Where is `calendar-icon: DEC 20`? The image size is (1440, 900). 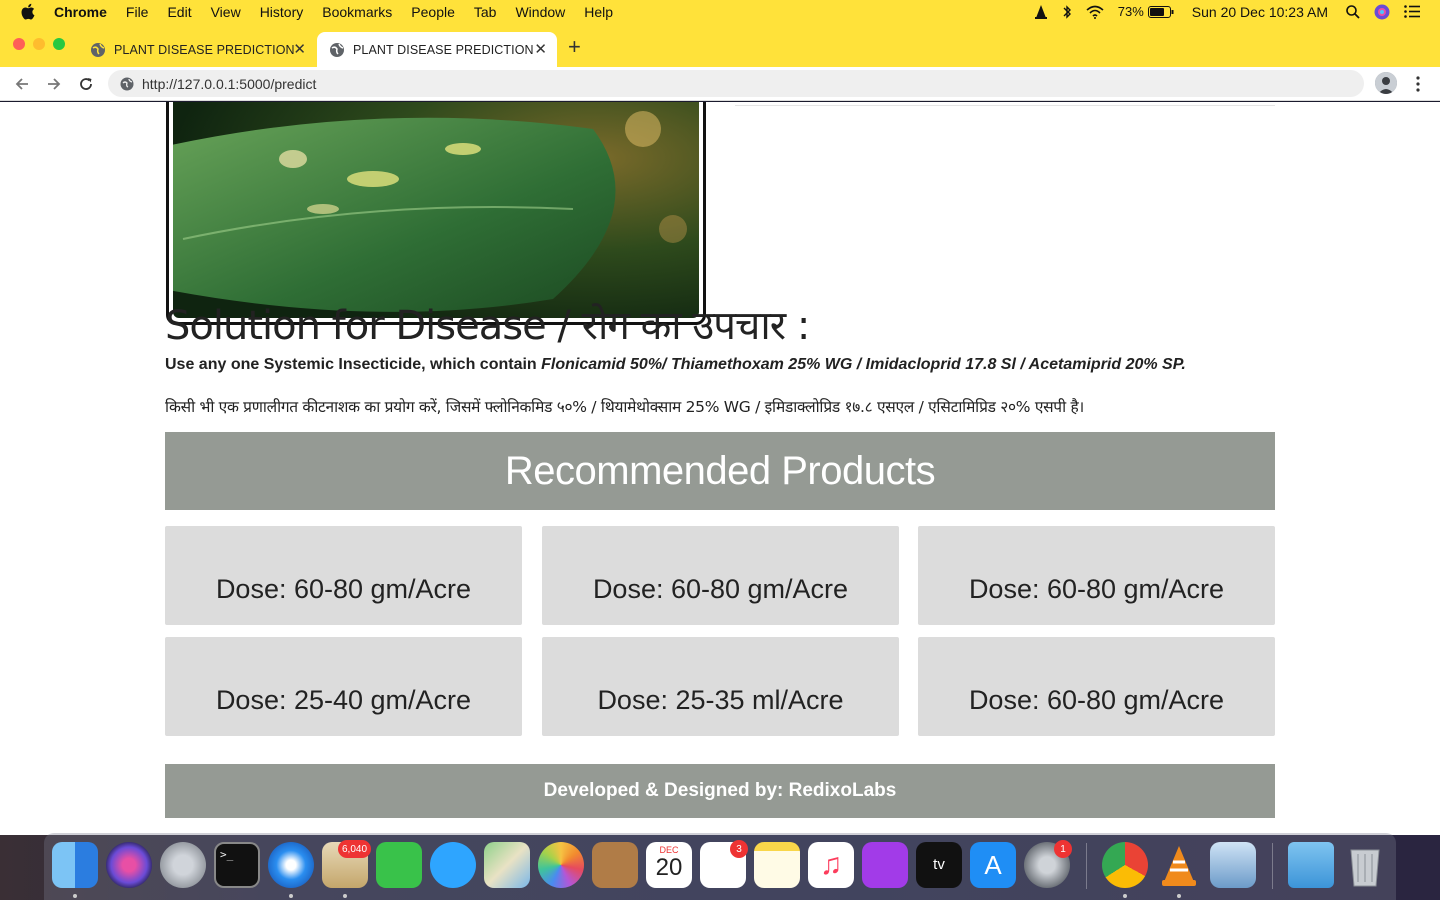
calendar-icon: DEC 20 is located at coordinates (669, 865).